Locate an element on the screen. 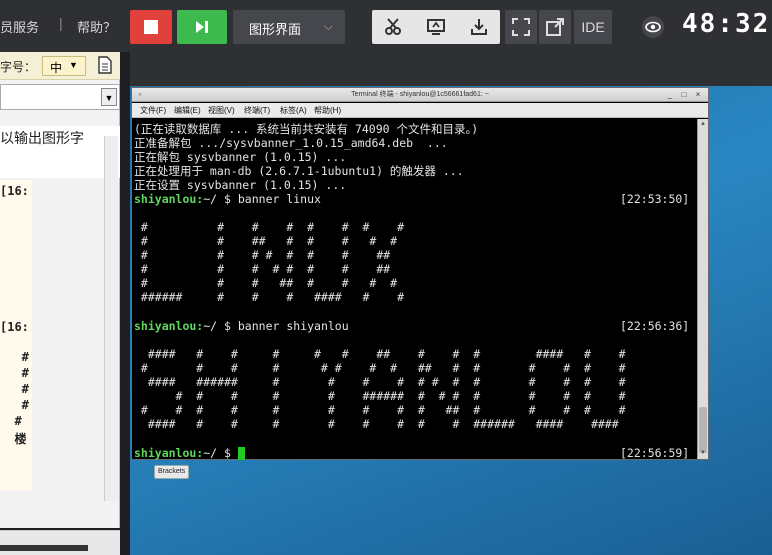 The height and width of the screenshot is (555, 772). external-link-icon is located at coordinates (555, 27).